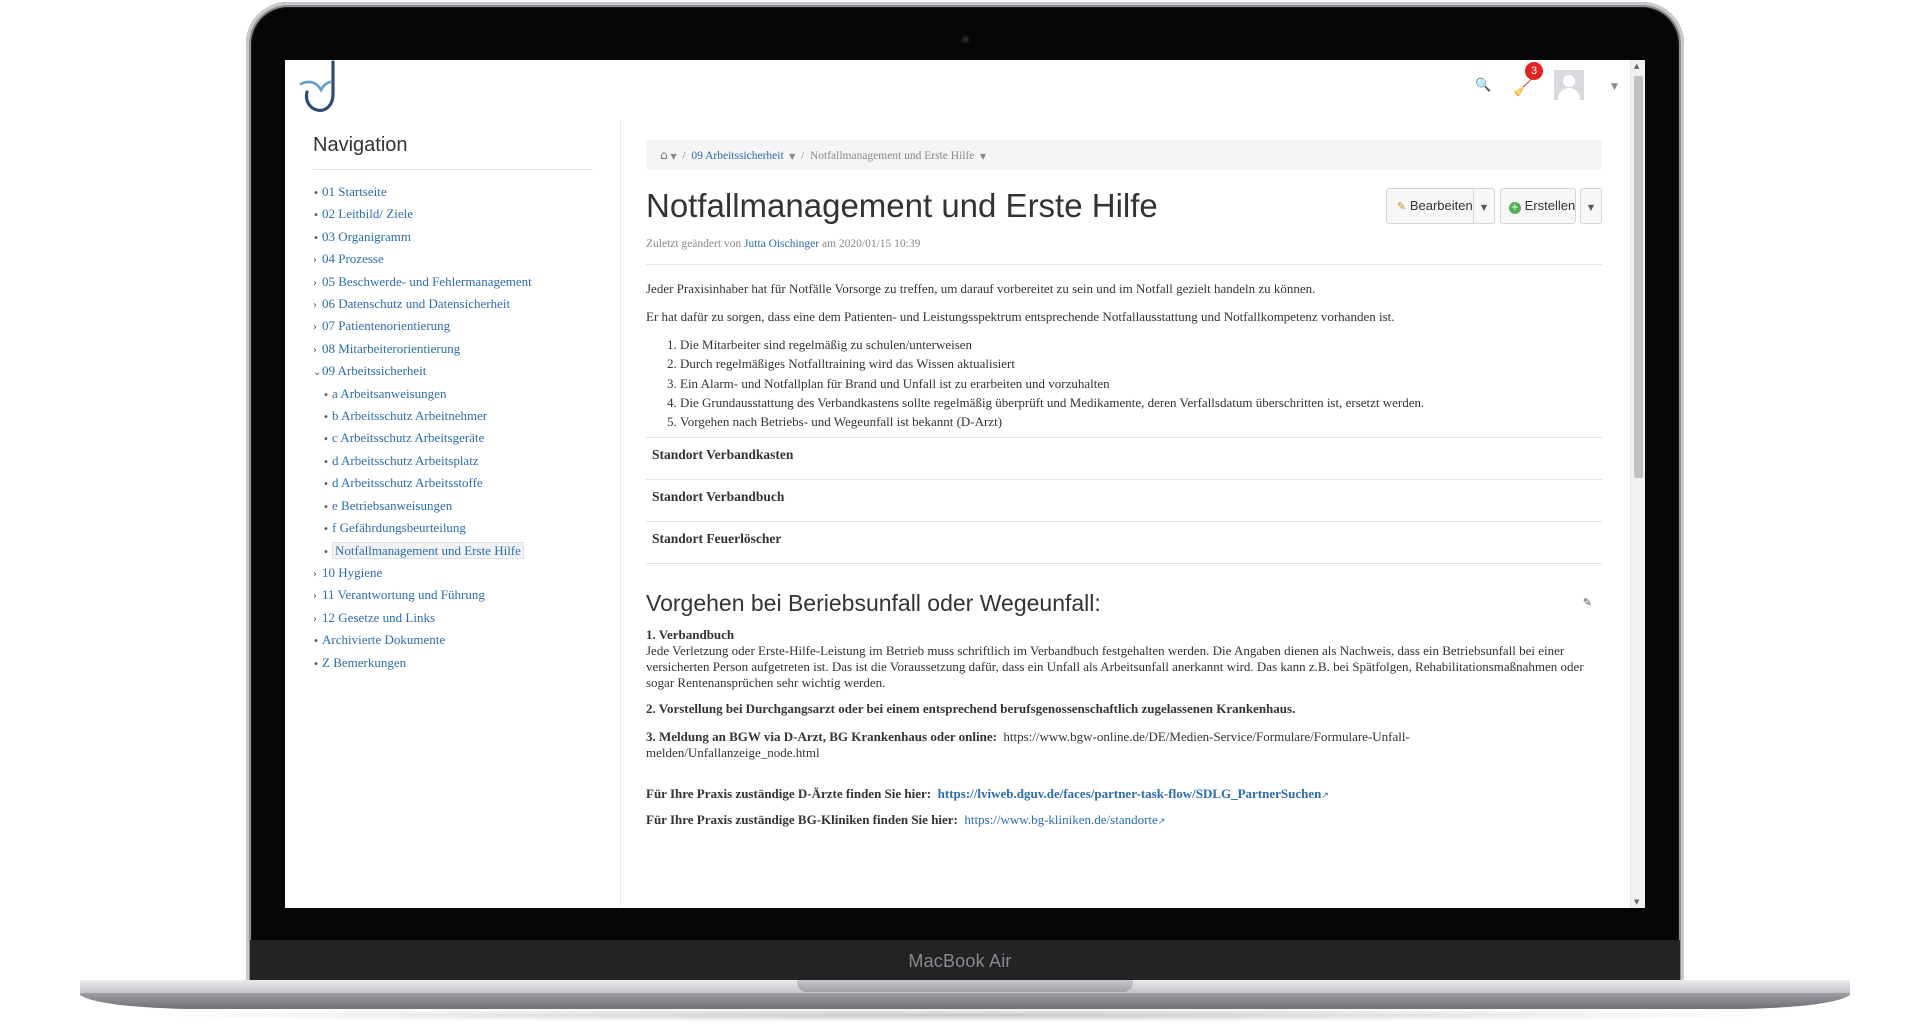  I want to click on sidebar-item-label: 01 Startseite, so click(354, 191).